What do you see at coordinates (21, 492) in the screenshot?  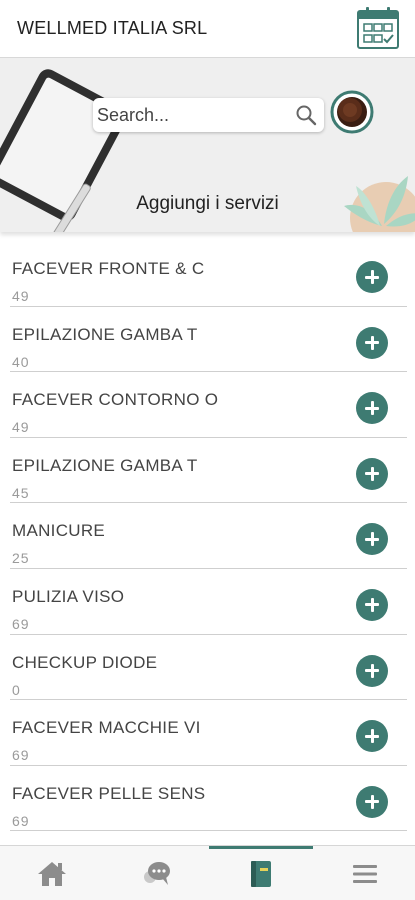 I see `service-price: 45` at bounding box center [21, 492].